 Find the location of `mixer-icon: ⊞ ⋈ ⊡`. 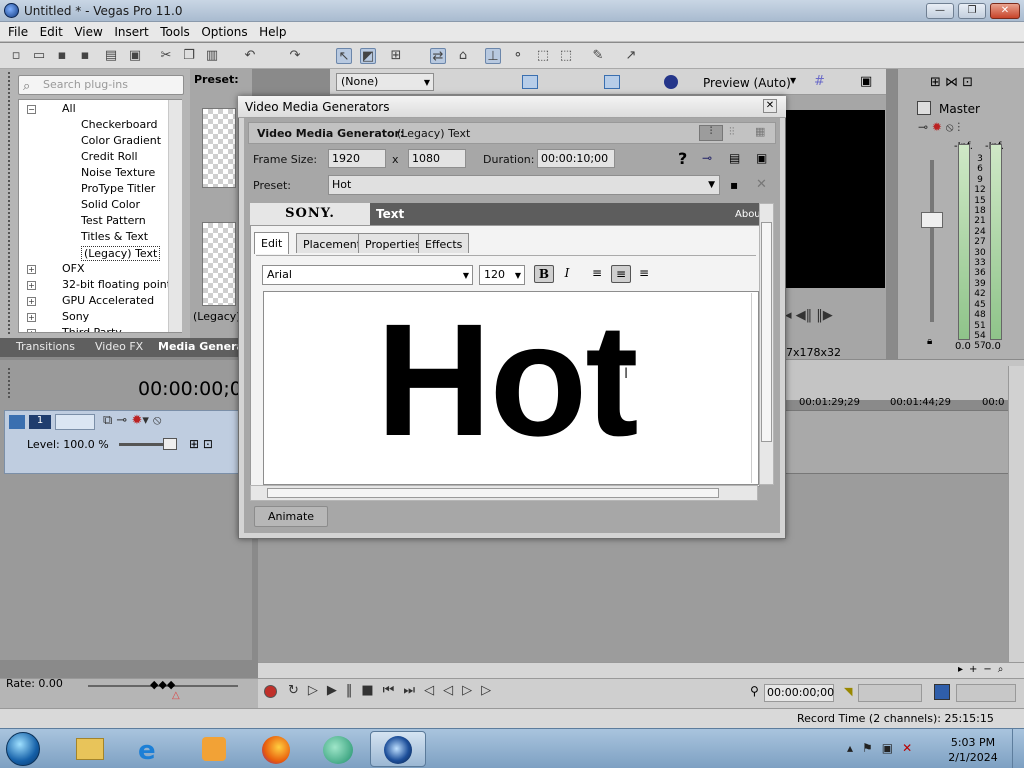

mixer-icon: ⊞ ⋈ ⊡ is located at coordinates (951, 82).